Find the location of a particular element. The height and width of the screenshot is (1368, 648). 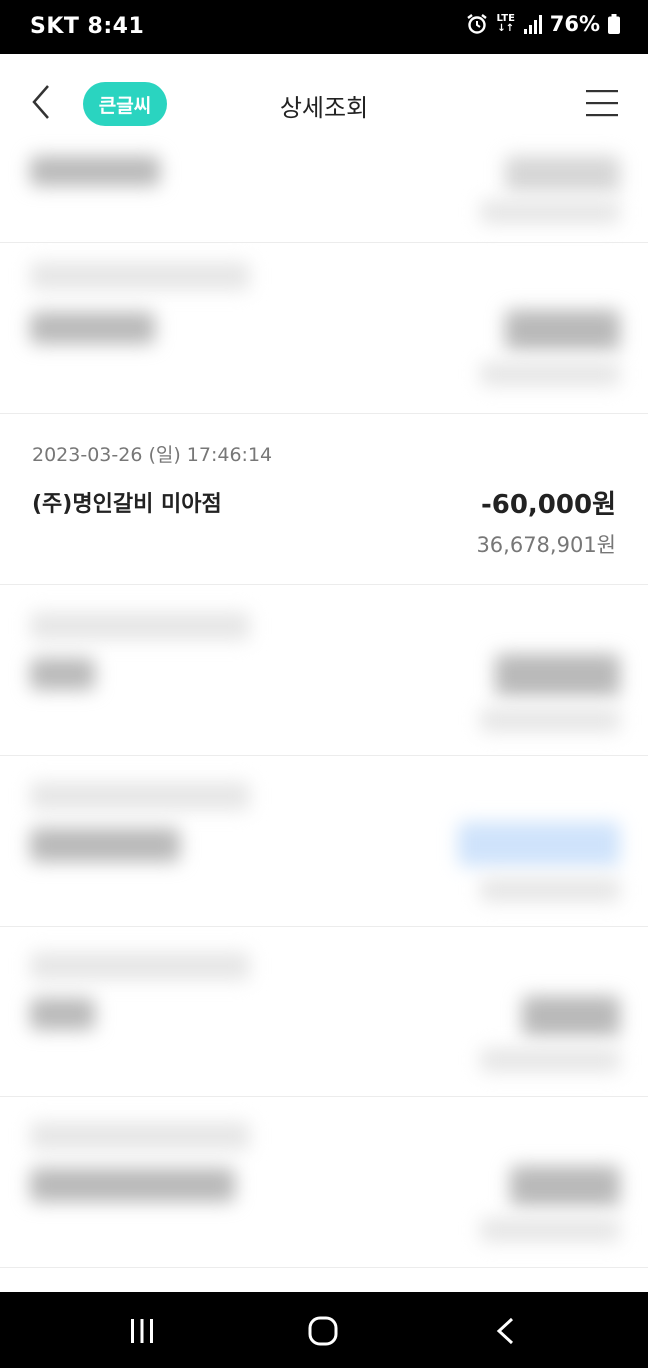

lte-icon: LTE ↓↑ is located at coordinates (505, 23).